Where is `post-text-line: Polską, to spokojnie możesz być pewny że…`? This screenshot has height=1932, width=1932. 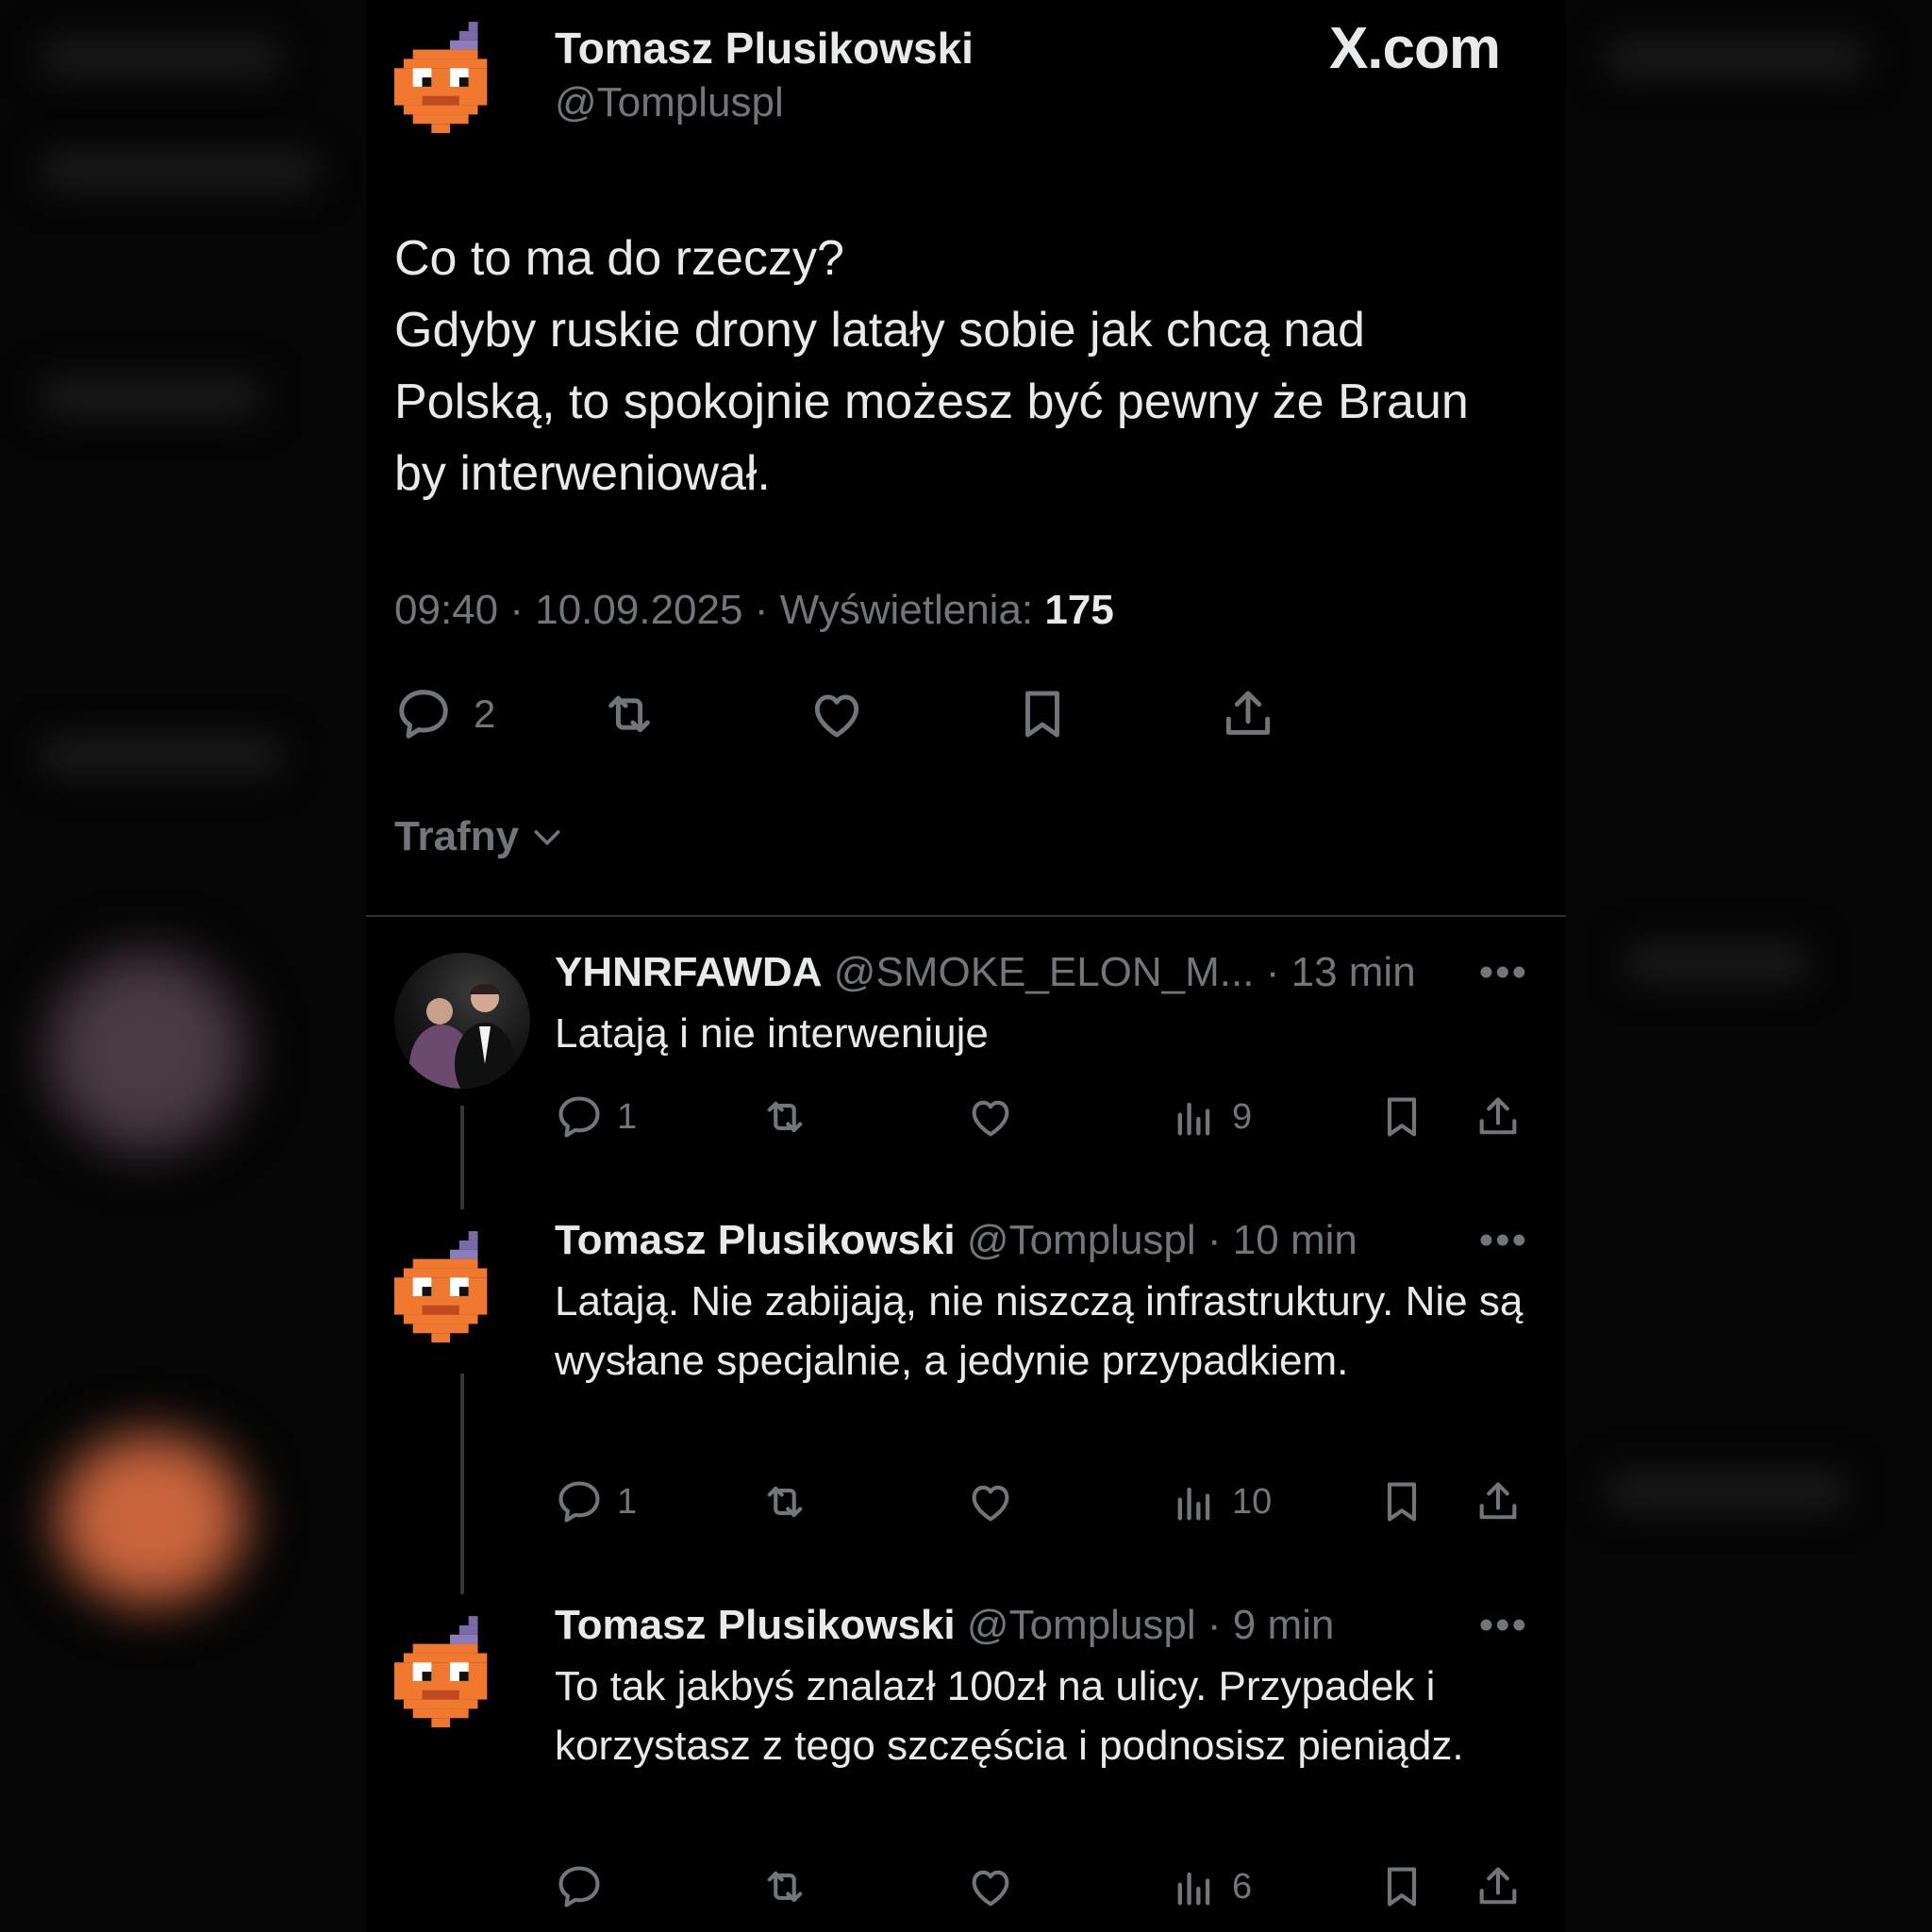 post-text-line: Polską, to spokojnie możesz być pewny że… is located at coordinates (931, 402).